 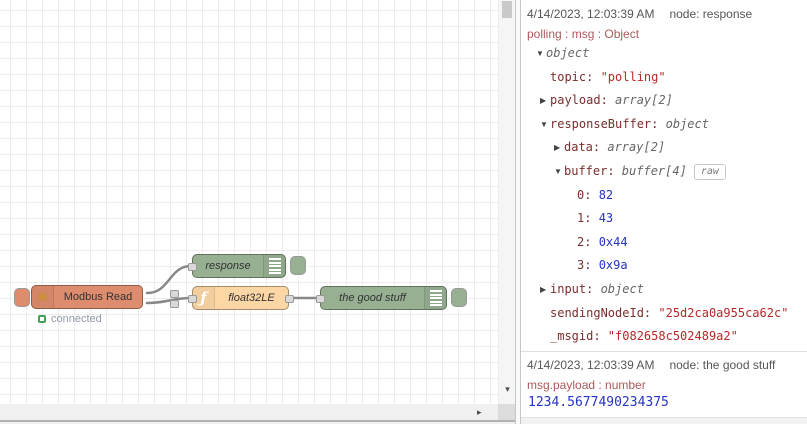 I want to click on status-connected-icon, so click(x=42, y=319).